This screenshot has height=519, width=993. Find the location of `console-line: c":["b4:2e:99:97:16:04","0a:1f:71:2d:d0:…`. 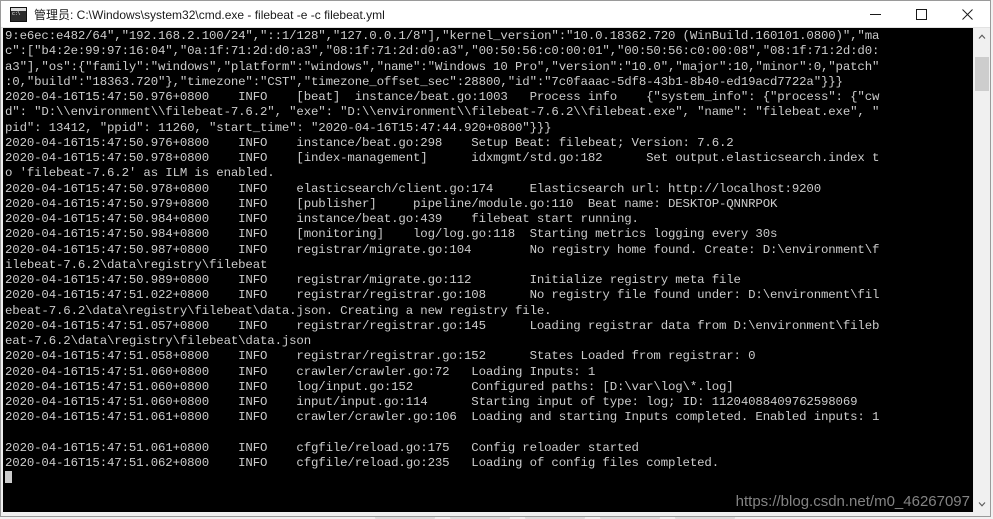

console-line: c":["b4:2e:99:97:16:04","0a:1f:71:2d:d0:… is located at coordinates (442, 51).